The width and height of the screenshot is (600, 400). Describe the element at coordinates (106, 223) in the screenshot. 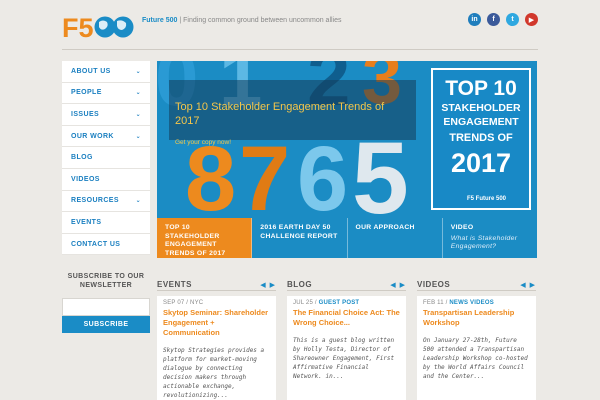

I see `nav-item-events: EVENTS` at that location.